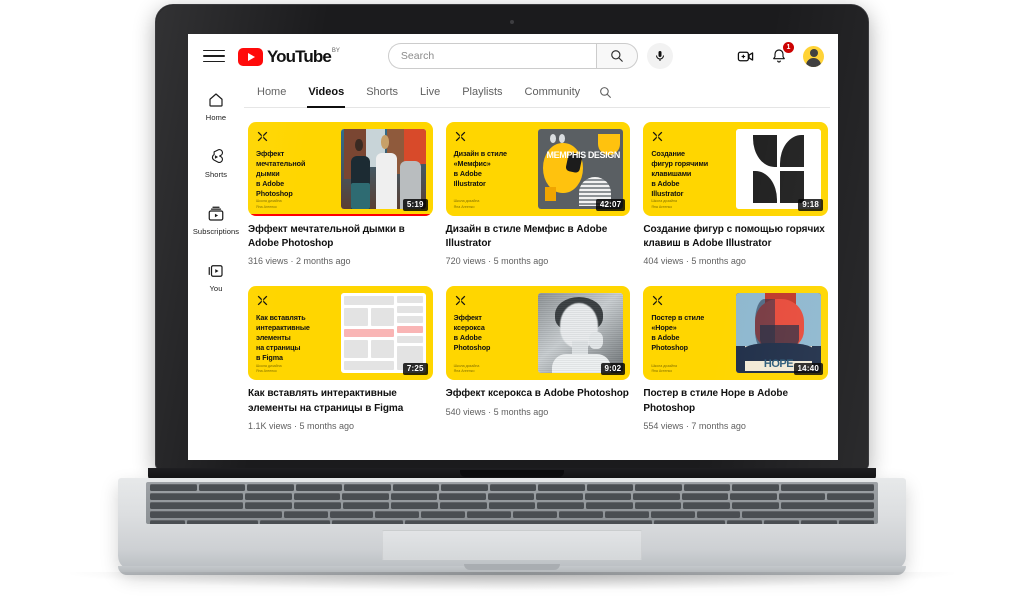  Describe the element at coordinates (512, 503) in the screenshot. I see `laptop-keyboard` at that location.